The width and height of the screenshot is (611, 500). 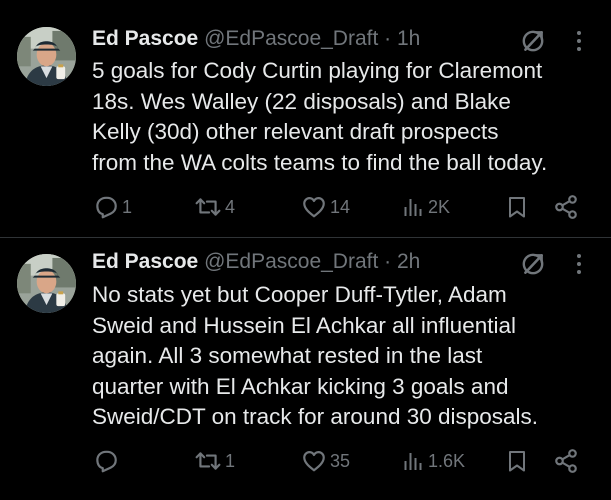 I want to click on like-count: 14, so click(x=340, y=206).